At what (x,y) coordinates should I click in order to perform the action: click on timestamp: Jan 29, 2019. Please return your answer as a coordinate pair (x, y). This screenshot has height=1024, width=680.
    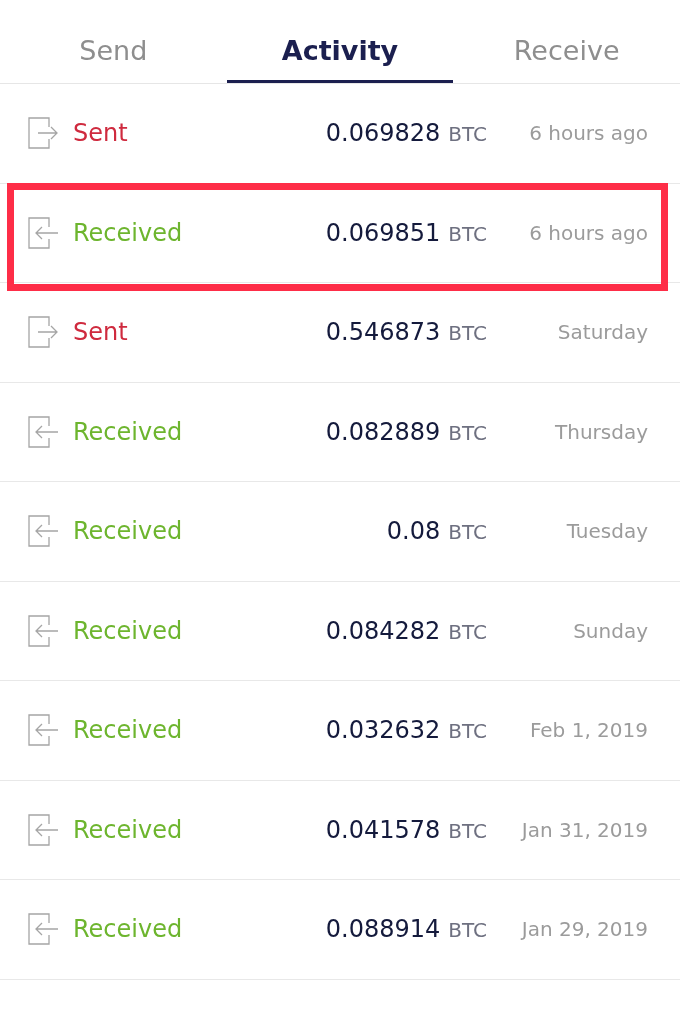
    Looking at the image, I should click on (584, 929).